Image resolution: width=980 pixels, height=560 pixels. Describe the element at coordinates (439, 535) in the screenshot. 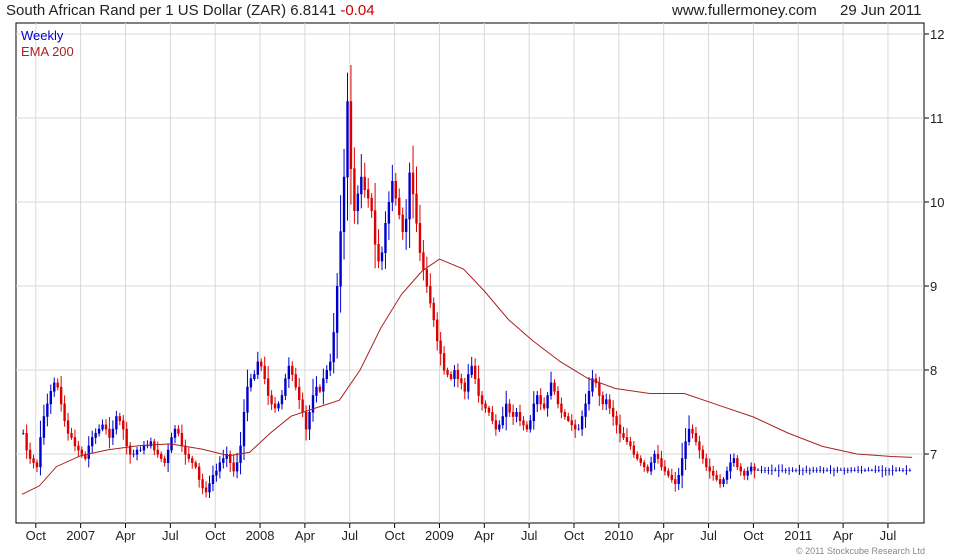

I see `x-tick-label: 2009` at that location.